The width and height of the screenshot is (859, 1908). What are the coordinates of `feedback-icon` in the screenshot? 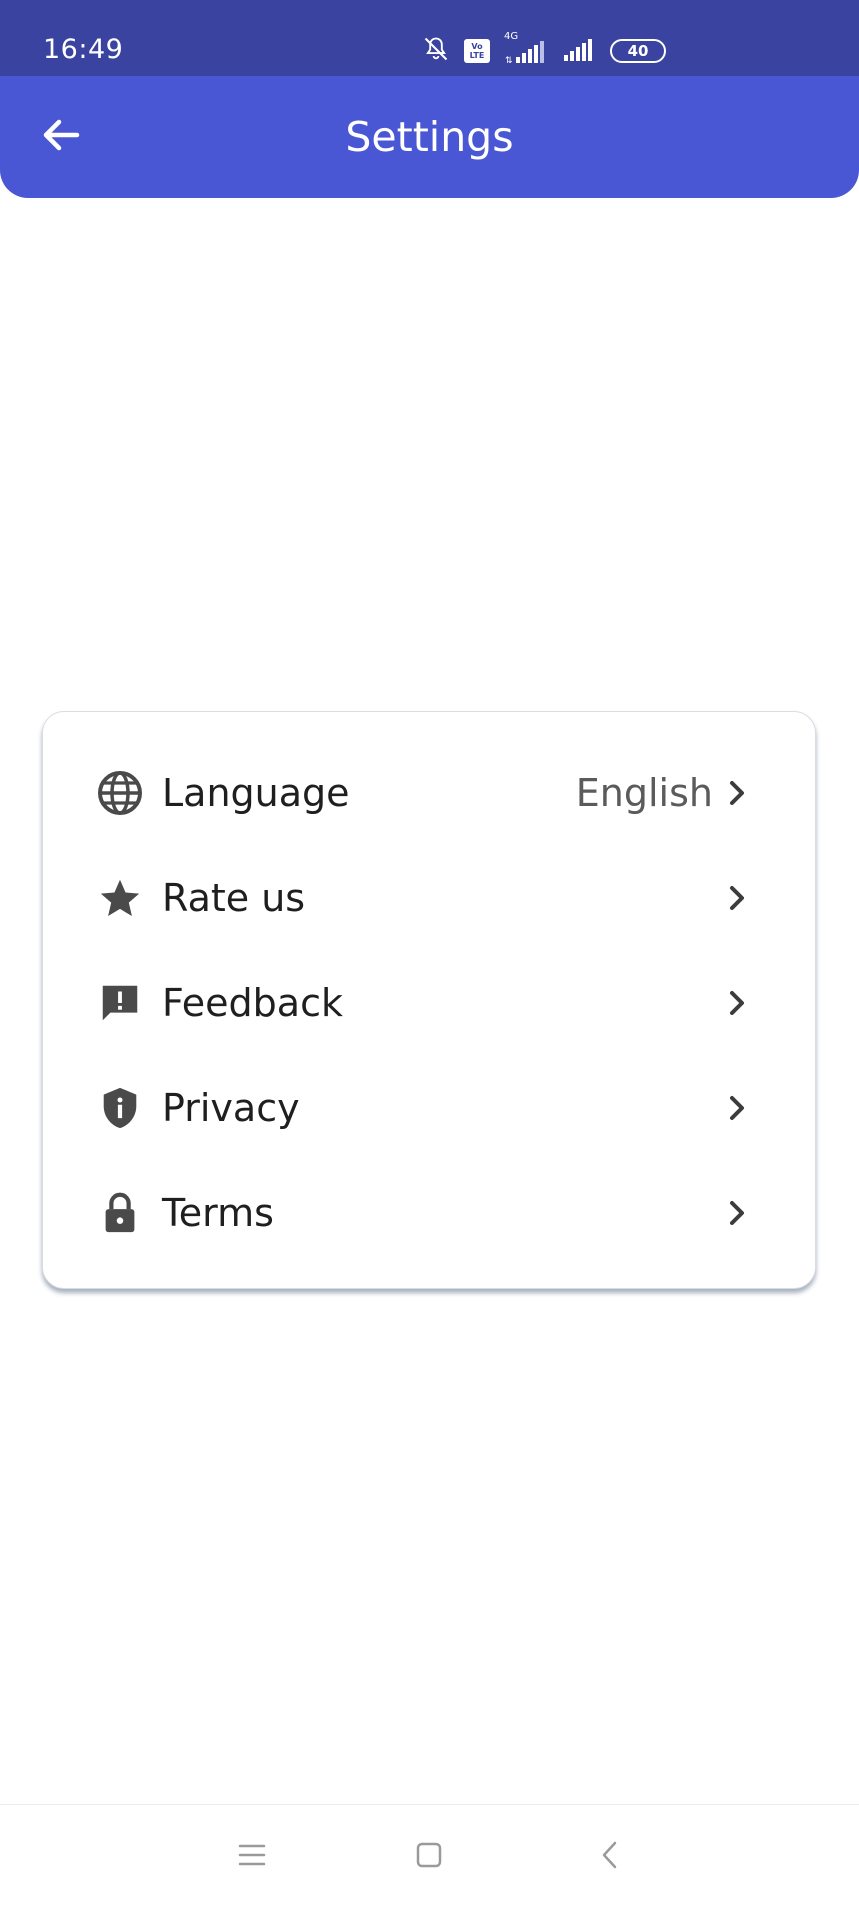 It's located at (120, 1003).